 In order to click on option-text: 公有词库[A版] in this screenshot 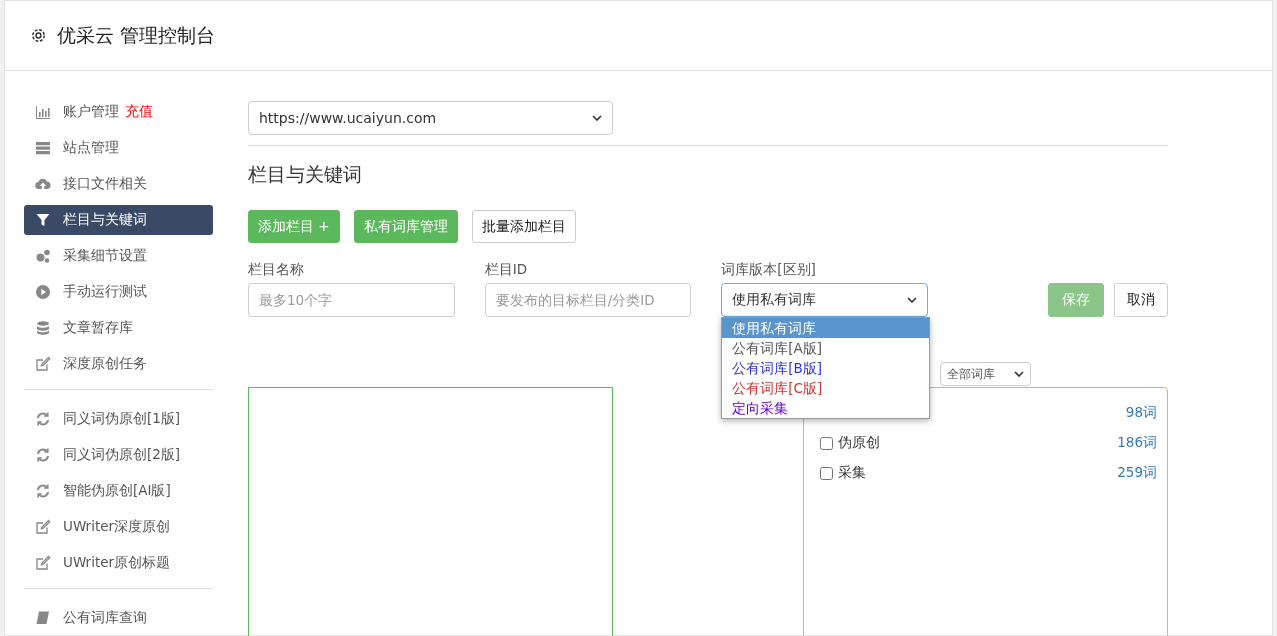, I will do `click(777, 348)`.